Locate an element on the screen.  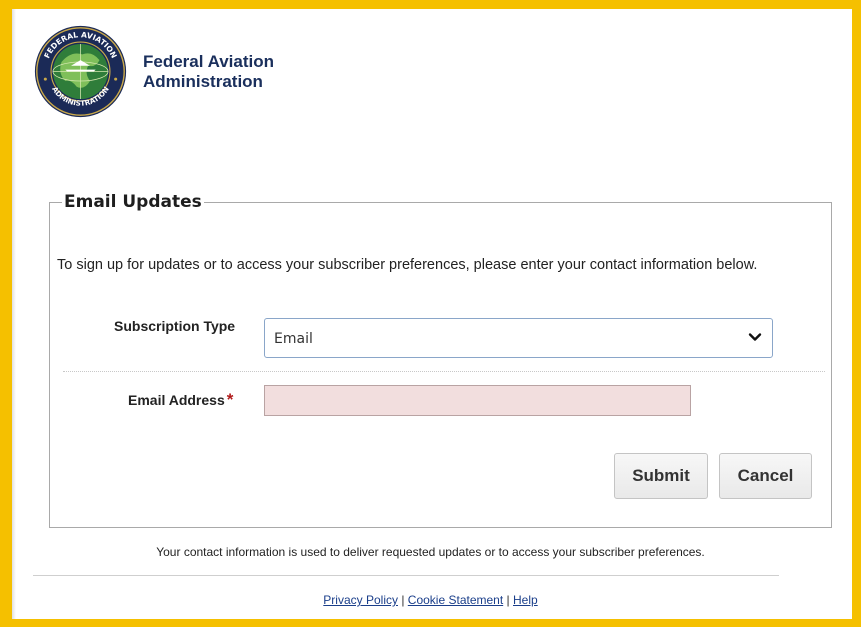
agency-name: Federal Aviation Administration is located at coordinates (208, 72).